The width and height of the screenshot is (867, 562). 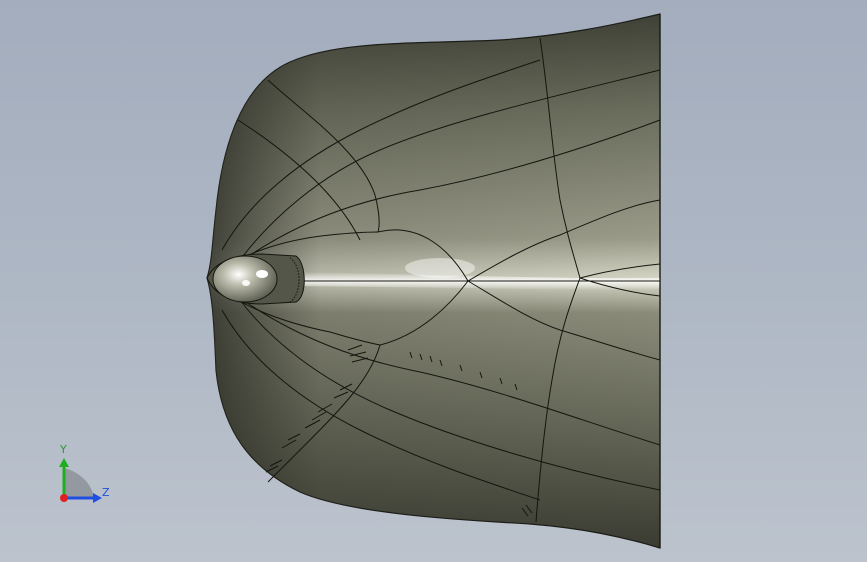 What do you see at coordinates (64, 462) in the screenshot?
I see `y-axis-arrowhead` at bounding box center [64, 462].